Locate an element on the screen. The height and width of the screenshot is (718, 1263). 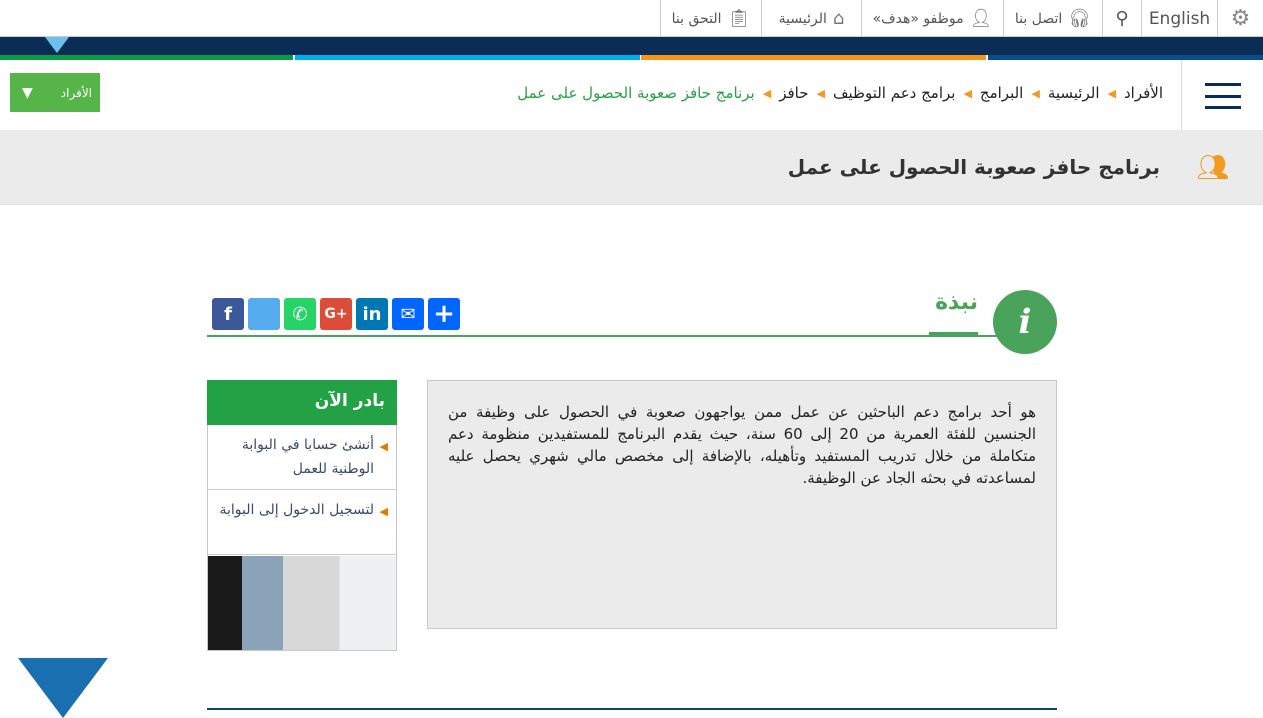
dropdown-label: الأفراد is located at coordinates (76, 92).